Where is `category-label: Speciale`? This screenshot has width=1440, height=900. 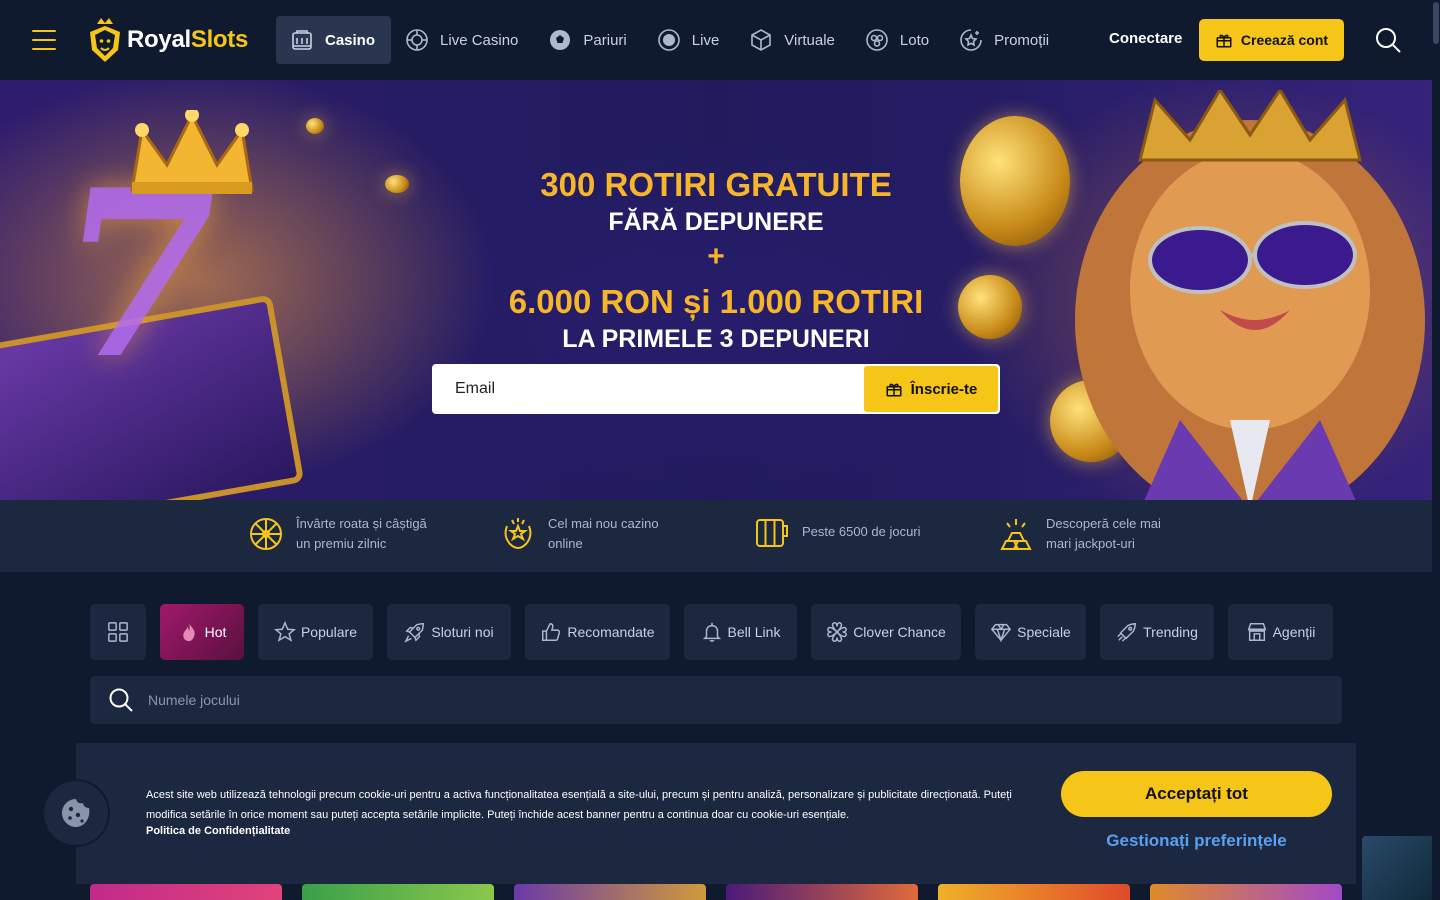 category-label: Speciale is located at coordinates (1044, 632).